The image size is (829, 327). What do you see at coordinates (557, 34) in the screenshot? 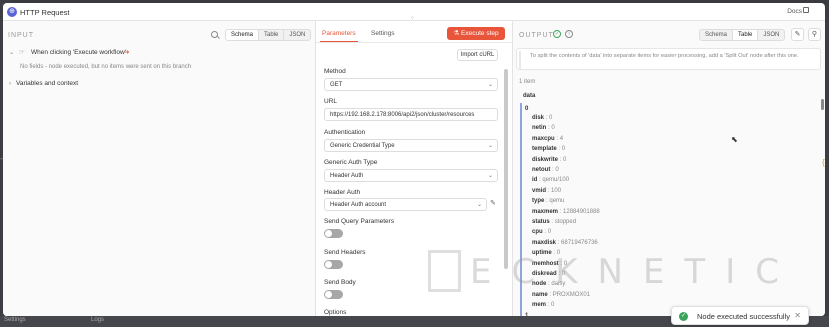
I see `success-check-icon: ✓` at bounding box center [557, 34].